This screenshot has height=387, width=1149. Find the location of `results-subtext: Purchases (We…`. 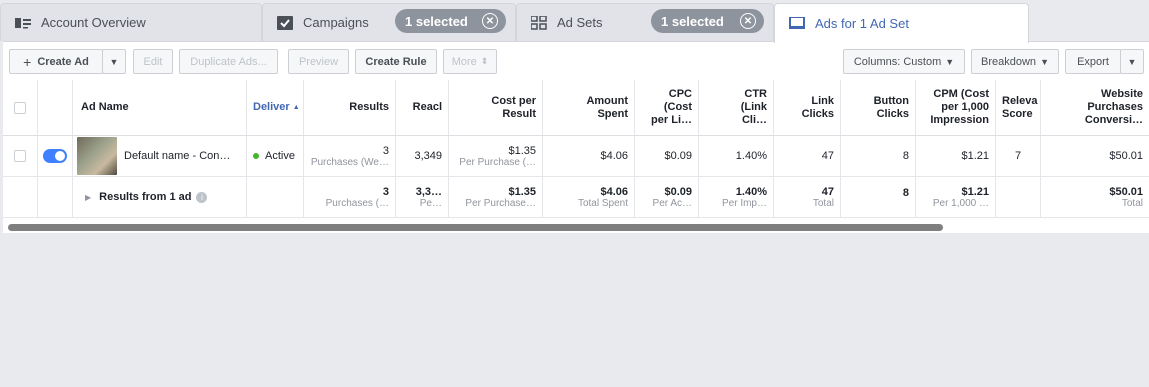

results-subtext: Purchases (We… is located at coordinates (349, 162).